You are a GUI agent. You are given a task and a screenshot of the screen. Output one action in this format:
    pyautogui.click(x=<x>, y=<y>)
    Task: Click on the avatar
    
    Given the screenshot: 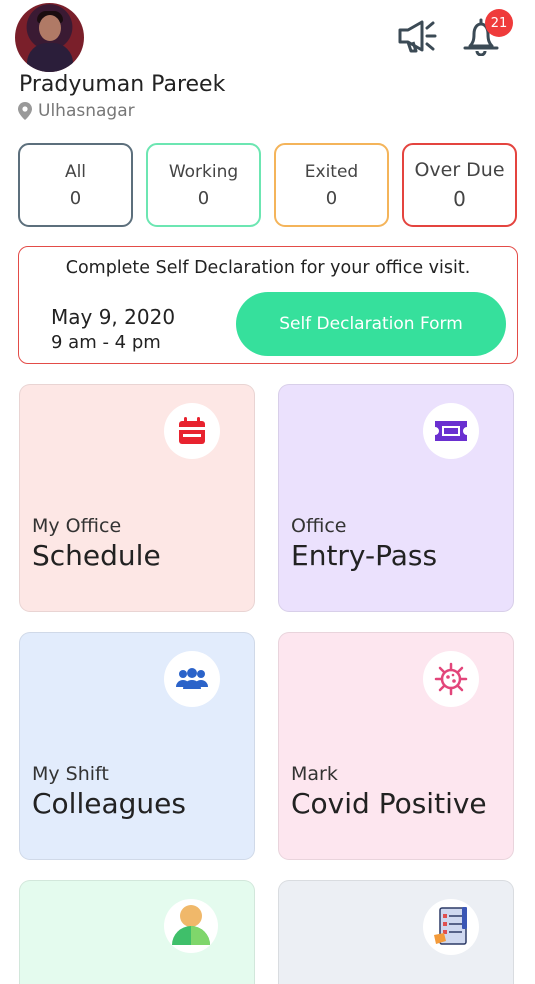 What is the action you would take?
    pyautogui.click(x=49, y=37)
    